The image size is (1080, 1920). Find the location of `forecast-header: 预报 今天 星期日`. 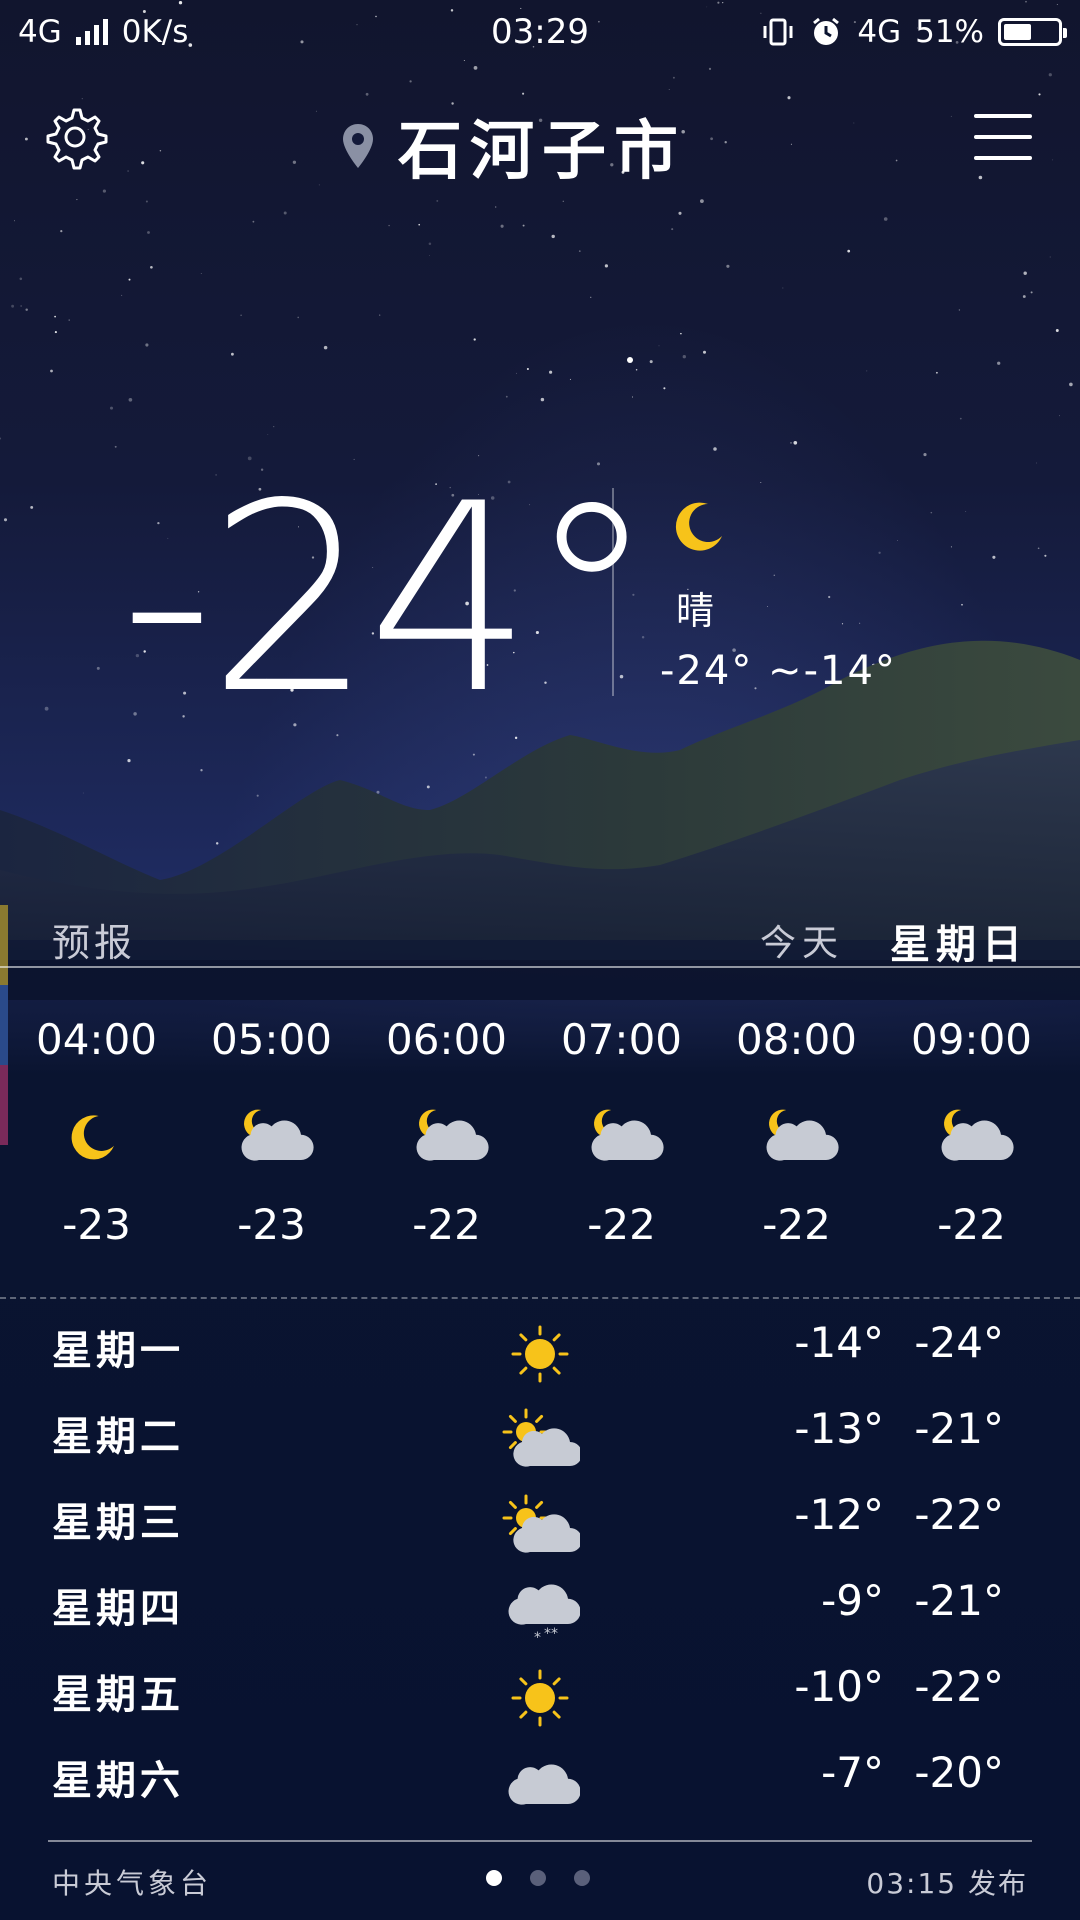

forecast-header: 预报 今天 星期日 is located at coordinates (540, 940).